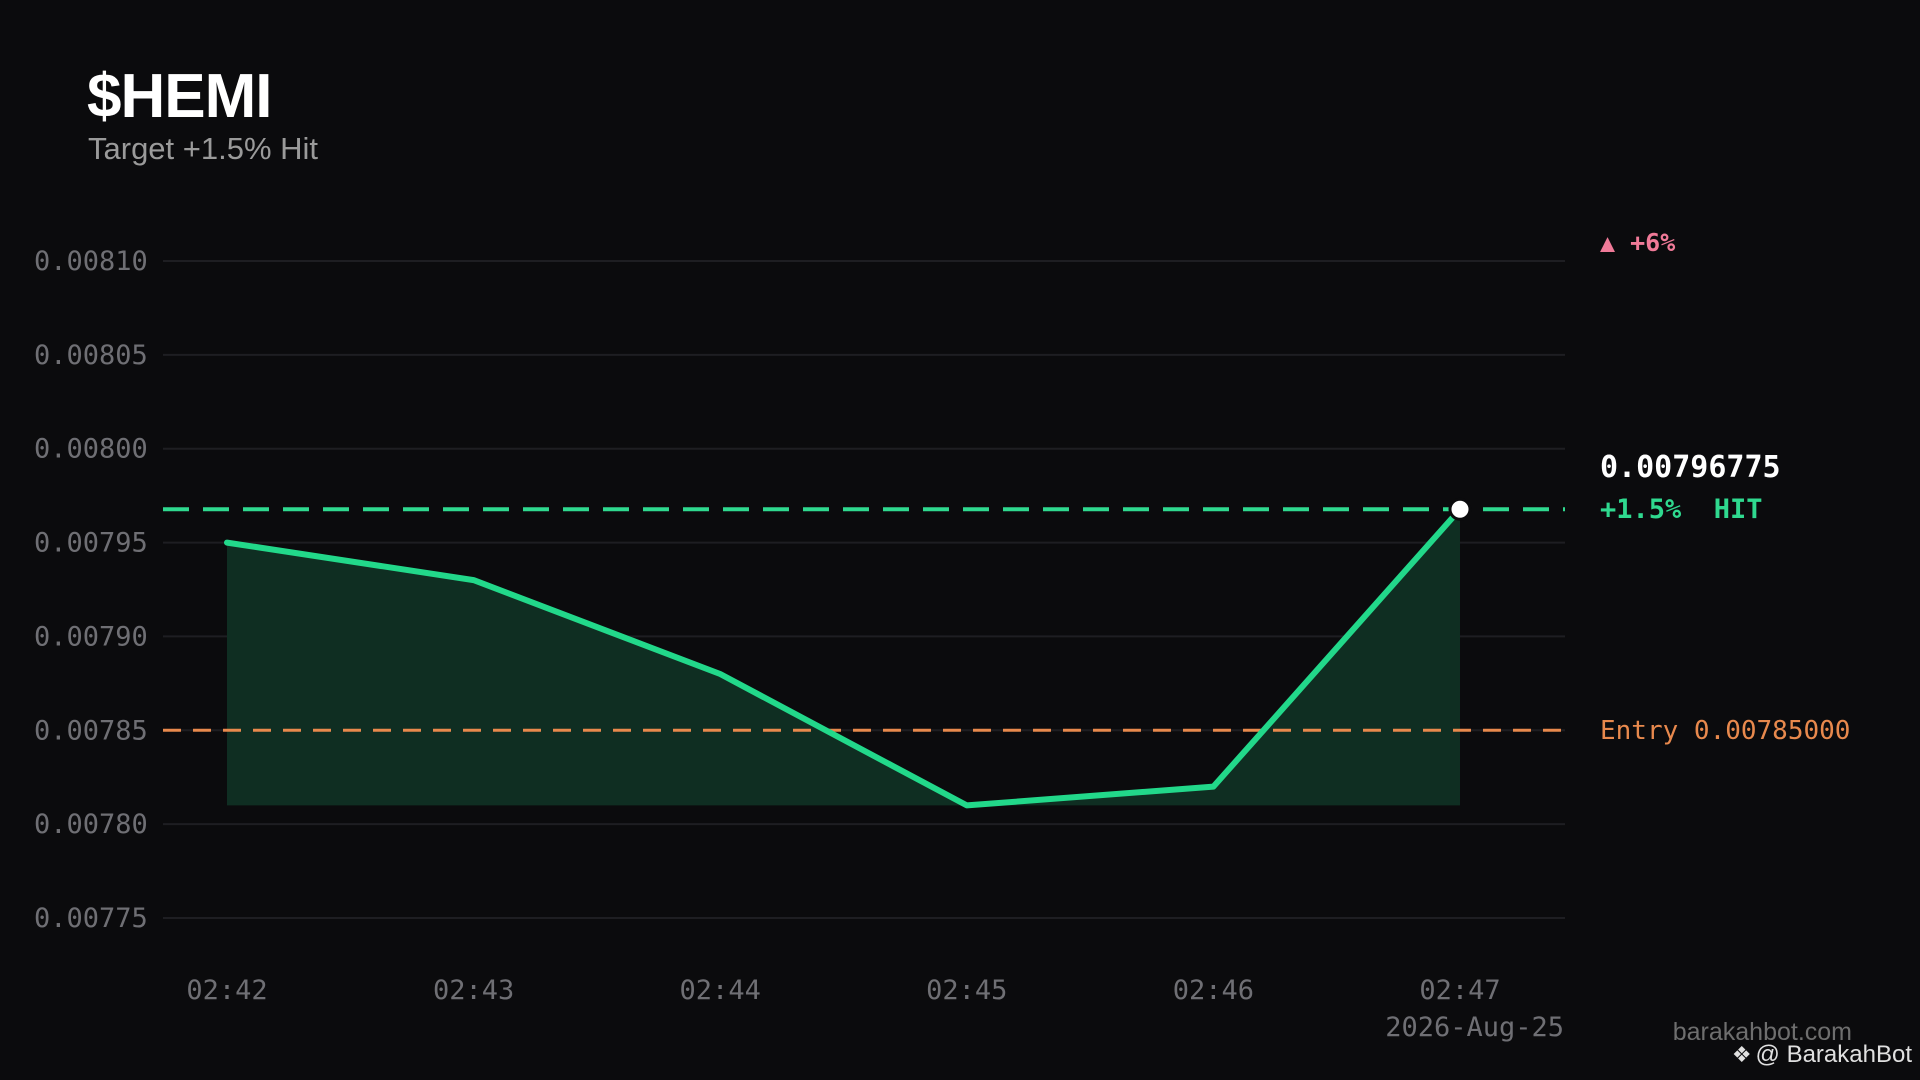 The image size is (1920, 1080). I want to click on watermark: ❖ @ BarakahBot, so click(1822, 1055).